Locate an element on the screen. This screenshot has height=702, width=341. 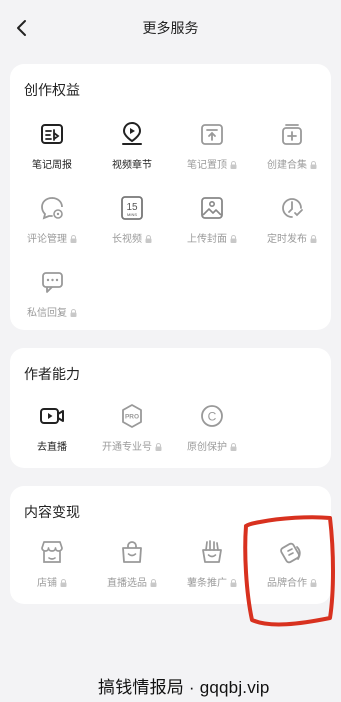
collection-icon is located at coordinates (292, 134).